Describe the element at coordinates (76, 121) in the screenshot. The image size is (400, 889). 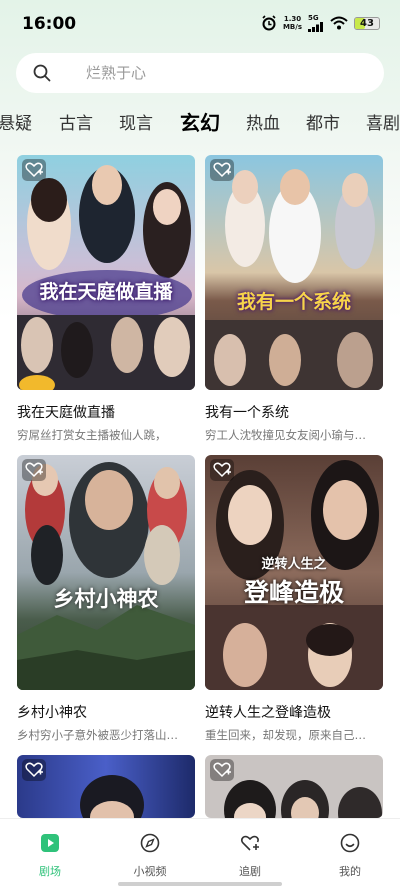
I see `tab-ancient-romance: 古言` at that location.